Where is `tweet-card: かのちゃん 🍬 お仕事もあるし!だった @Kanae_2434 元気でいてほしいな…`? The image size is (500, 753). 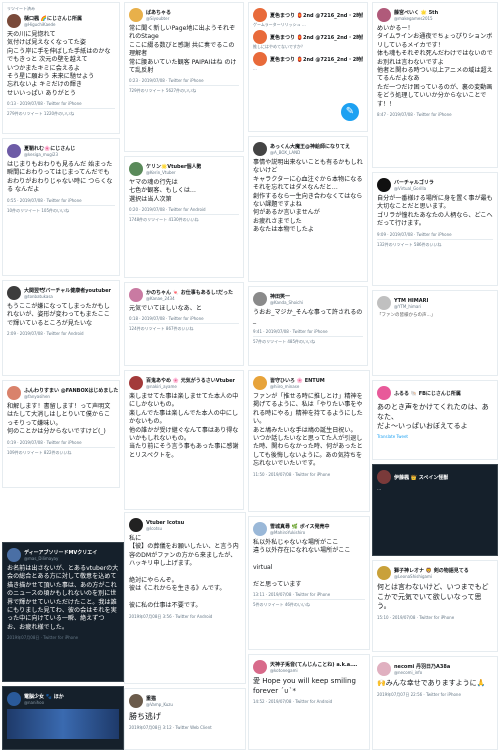
tweet-card: かのちゃん 🍬 お仕事もあるし!だった @Kanae_2434 元気でいてほしいな… is located at coordinates (184, 324).